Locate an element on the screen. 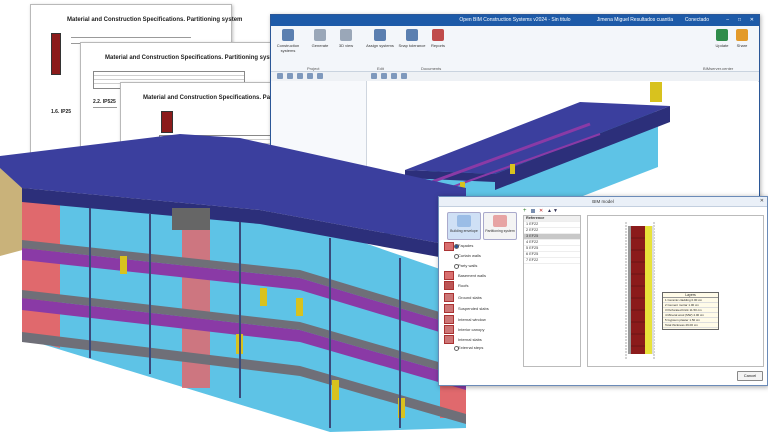  ground-slab-icon is located at coordinates (449, 297).